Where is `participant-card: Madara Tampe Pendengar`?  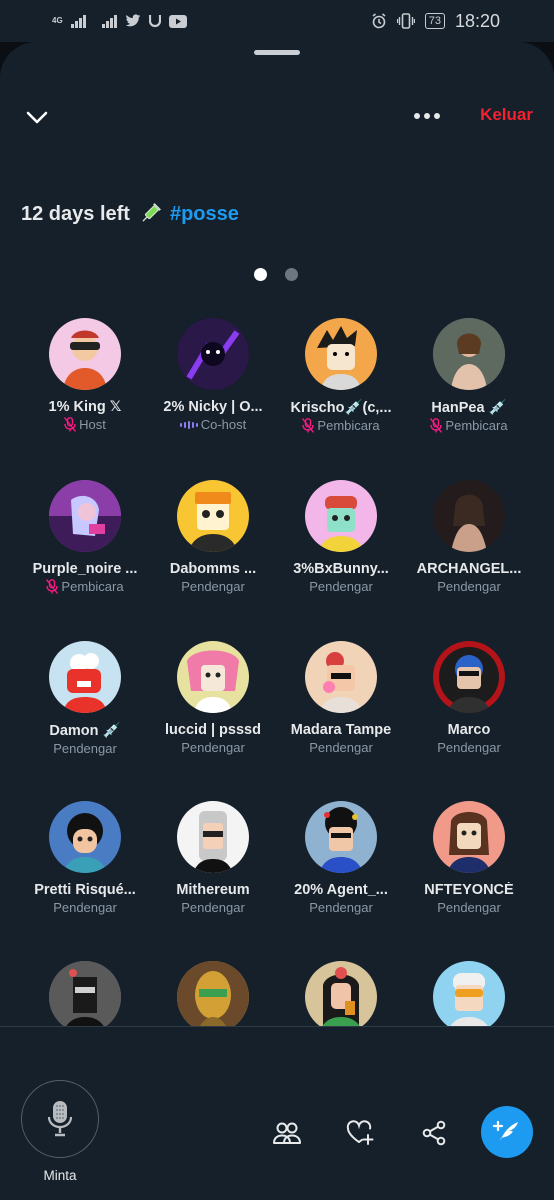 participant-card: Madara Tampe Pendengar is located at coordinates (341, 698).